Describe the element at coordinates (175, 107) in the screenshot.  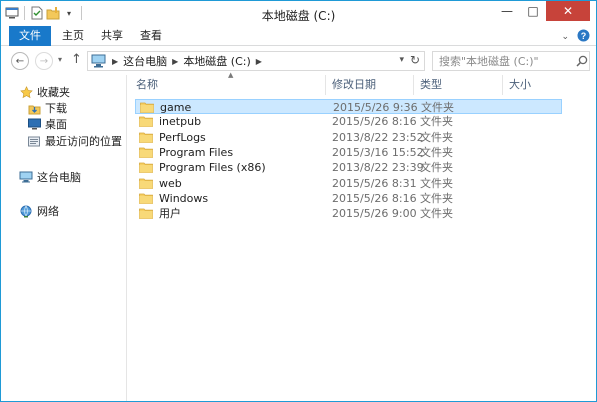
I see `file-name: game` at that location.